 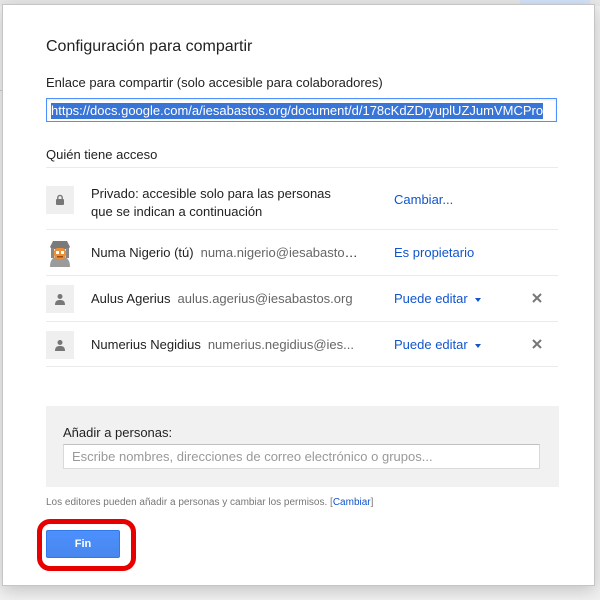 What do you see at coordinates (142, 252) in the screenshot?
I see `owner-name: Numa Nigerio (tú)` at bounding box center [142, 252].